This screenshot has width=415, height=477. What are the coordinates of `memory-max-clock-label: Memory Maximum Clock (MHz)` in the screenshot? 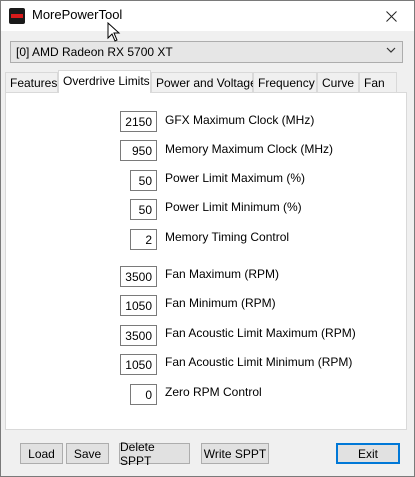 It's located at (249, 149).